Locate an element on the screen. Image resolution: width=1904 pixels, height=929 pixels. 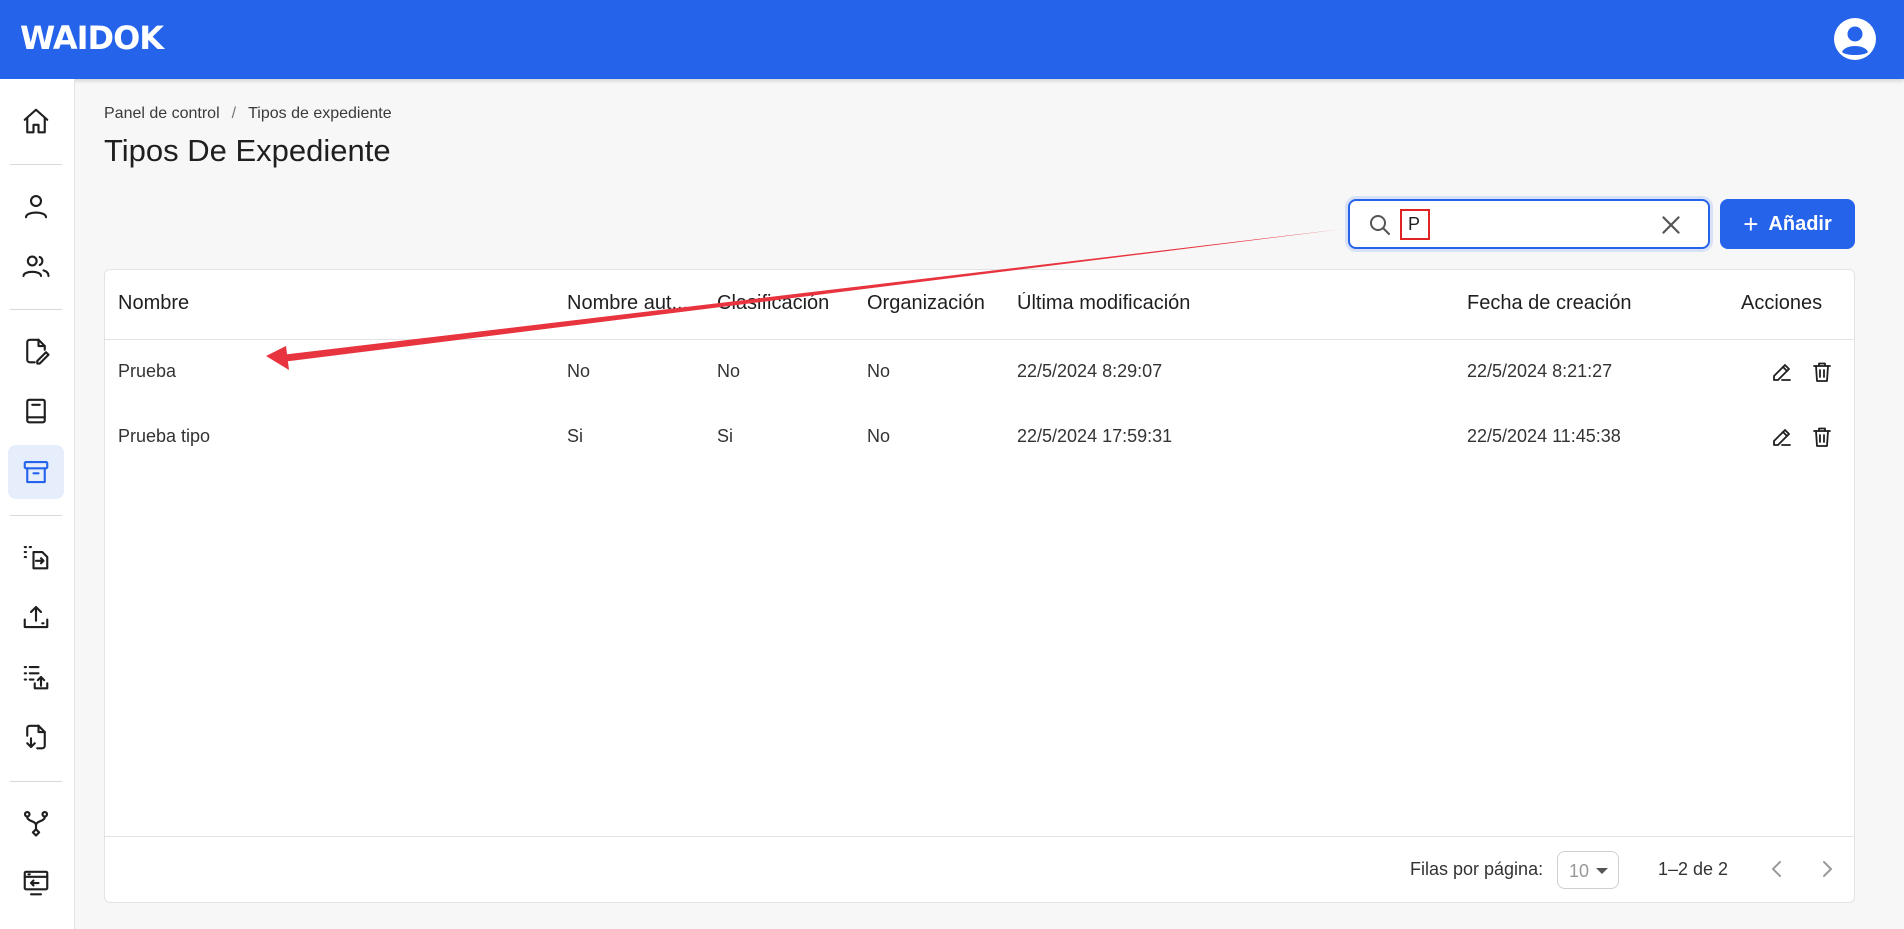
breadcrumb: Panel de control / Tipos de expediente is located at coordinates (248, 114).